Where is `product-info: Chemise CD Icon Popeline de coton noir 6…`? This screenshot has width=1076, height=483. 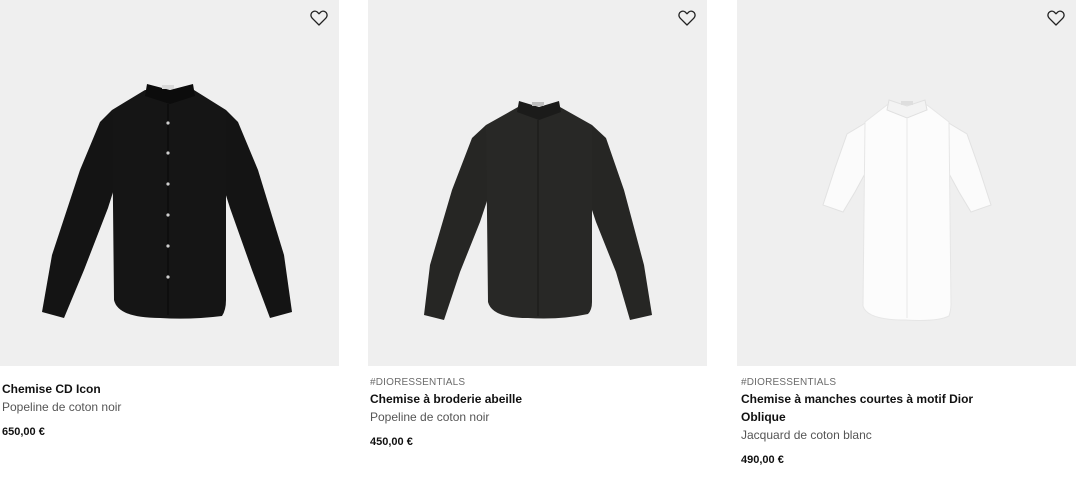
product-info: Chemise CD Icon Popeline de coton noir 6… is located at coordinates (167, 407).